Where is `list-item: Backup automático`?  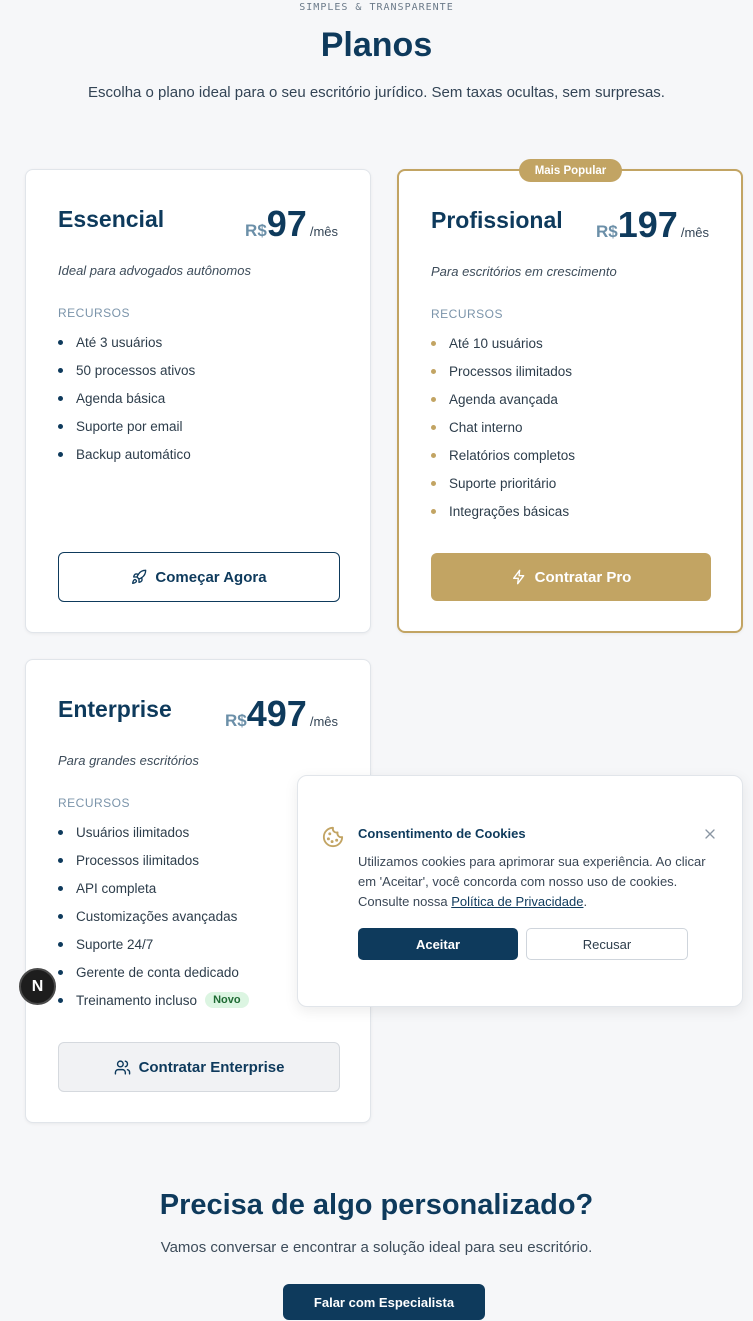 list-item: Backup automático is located at coordinates (126, 454).